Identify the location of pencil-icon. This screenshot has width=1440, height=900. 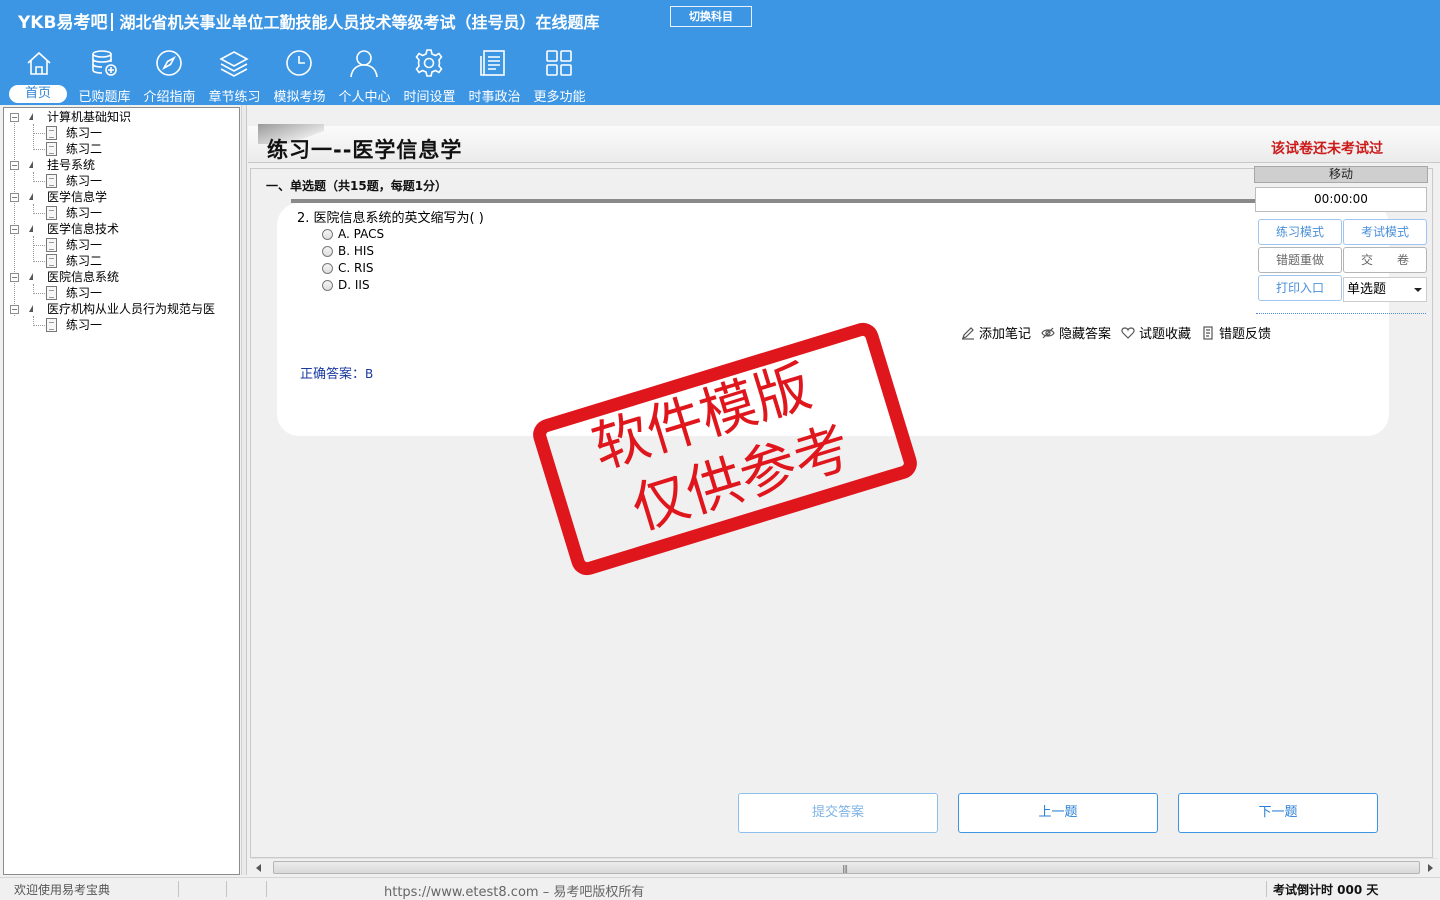
(968, 333).